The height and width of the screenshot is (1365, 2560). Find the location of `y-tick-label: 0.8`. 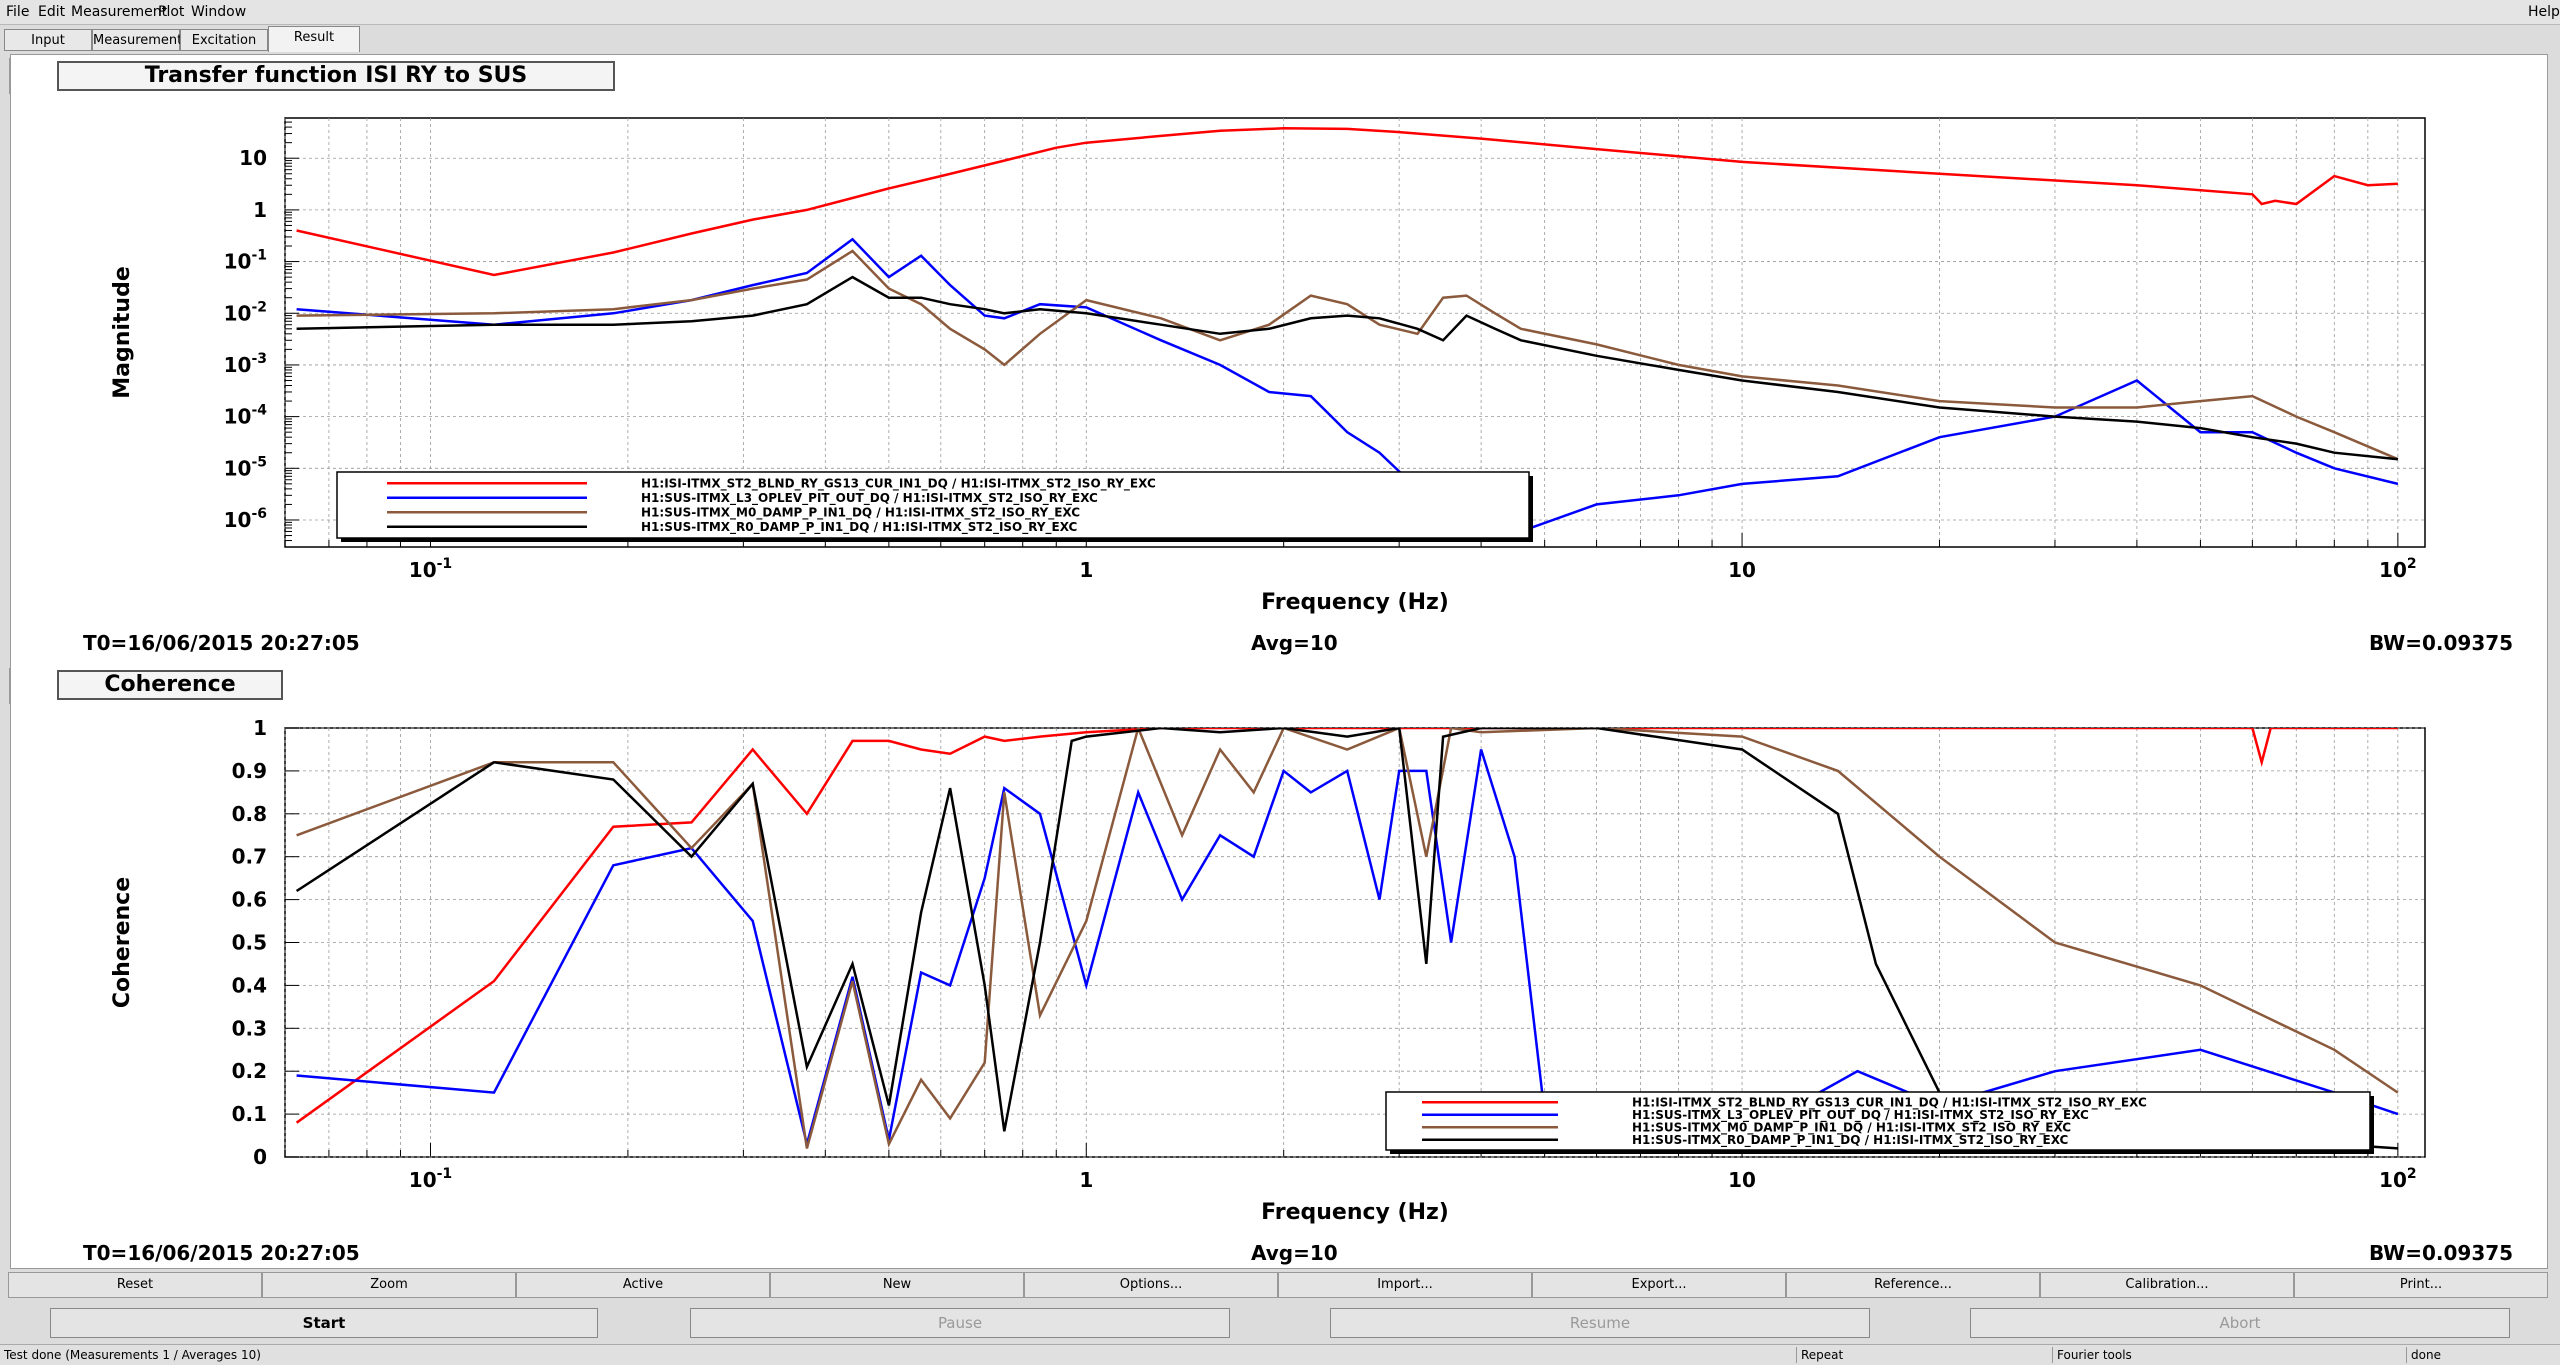

y-tick-label: 0.8 is located at coordinates (249, 814).